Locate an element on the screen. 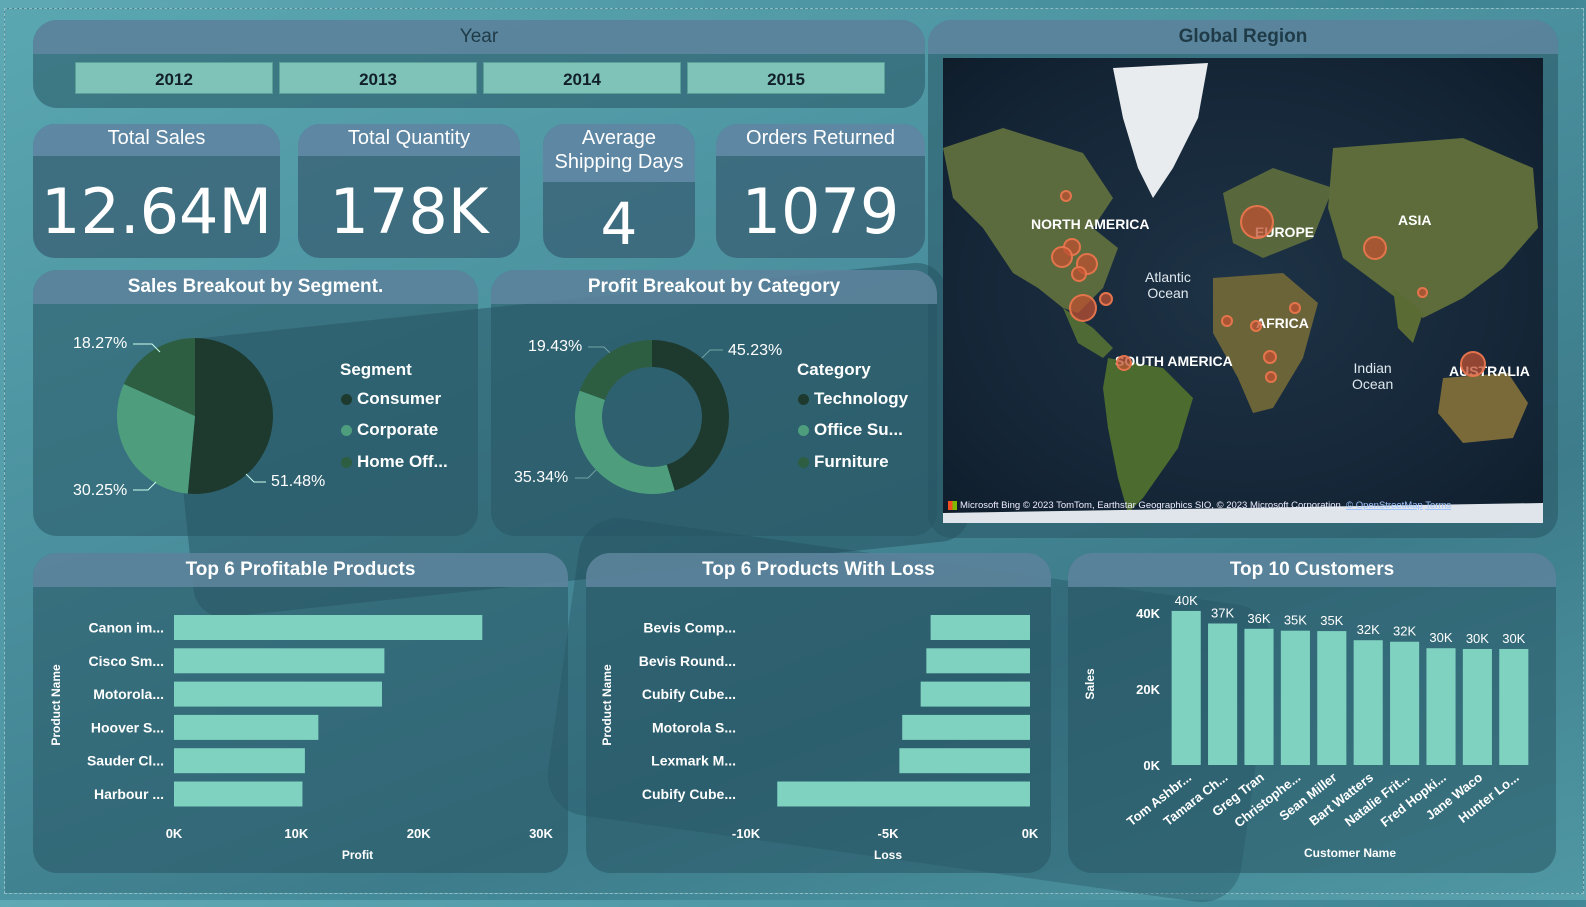  openstreetmap-link: © OpenStreetMap is located at coordinates (1384, 505).